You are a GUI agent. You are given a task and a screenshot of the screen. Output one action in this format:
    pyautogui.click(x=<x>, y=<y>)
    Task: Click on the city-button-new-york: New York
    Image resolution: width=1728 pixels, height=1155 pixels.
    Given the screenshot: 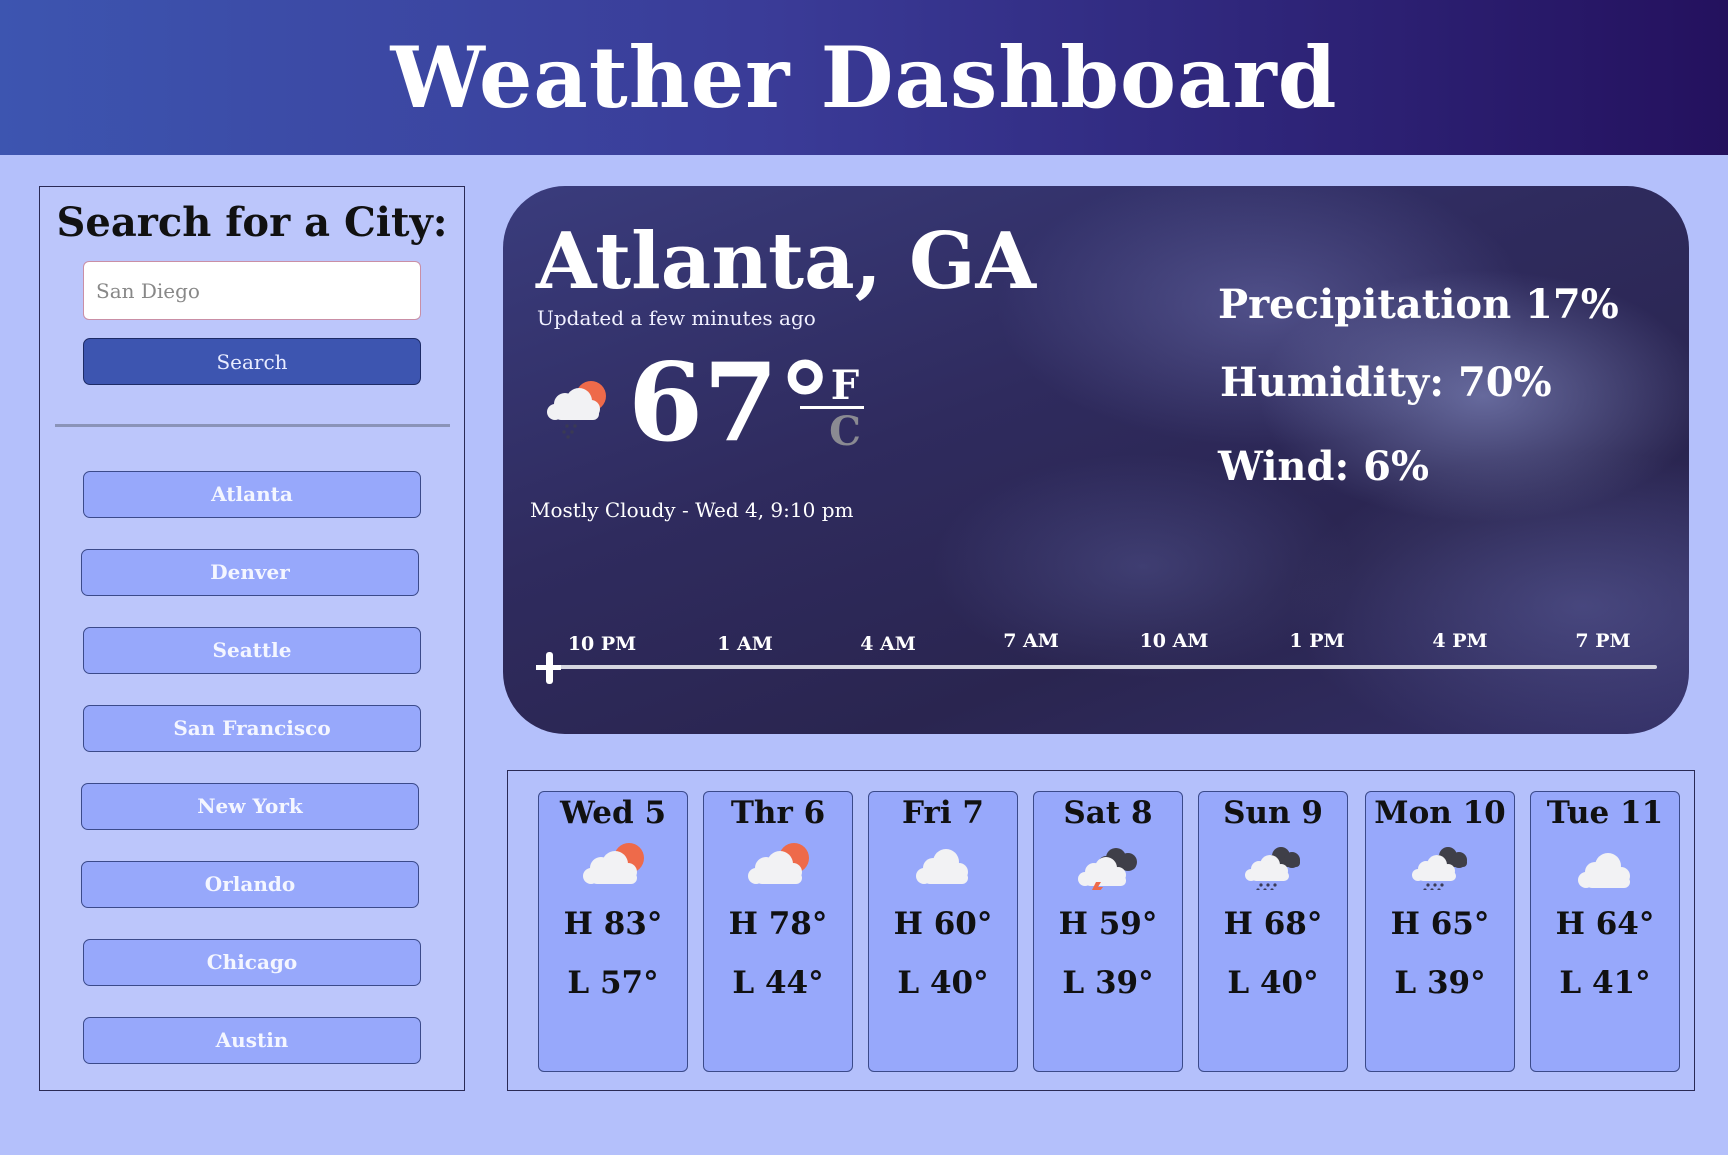 What is the action you would take?
    pyautogui.click(x=250, y=806)
    